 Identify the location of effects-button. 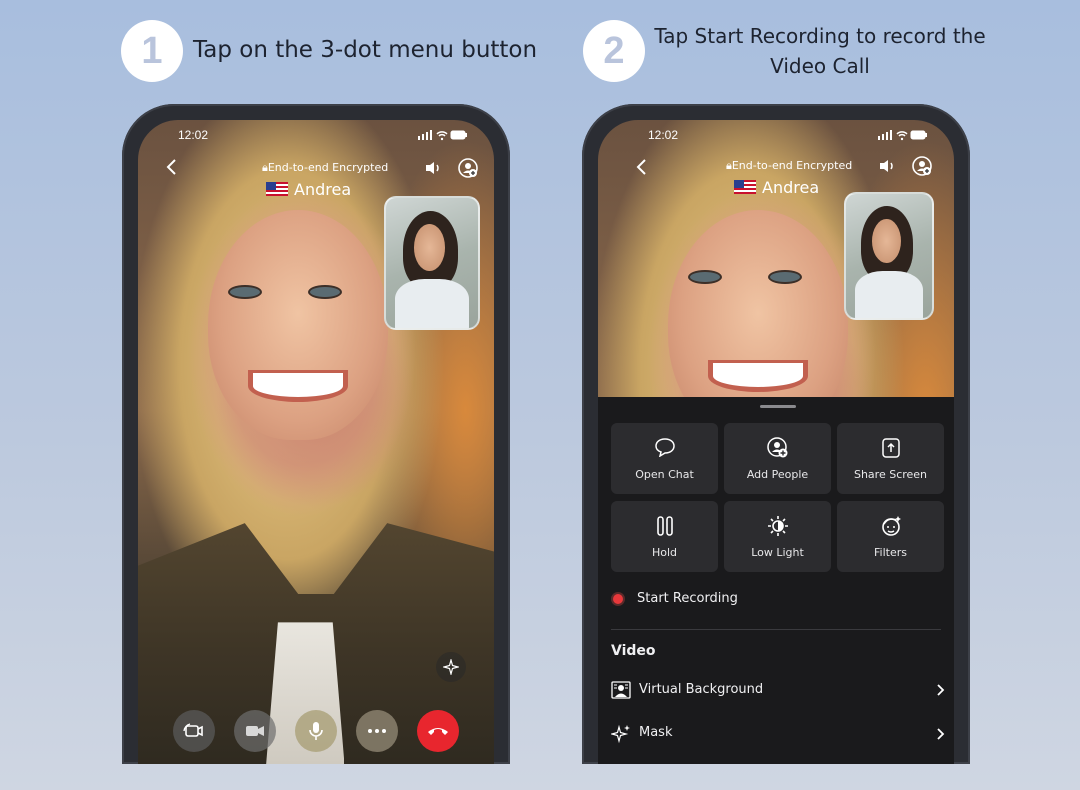
(451, 667).